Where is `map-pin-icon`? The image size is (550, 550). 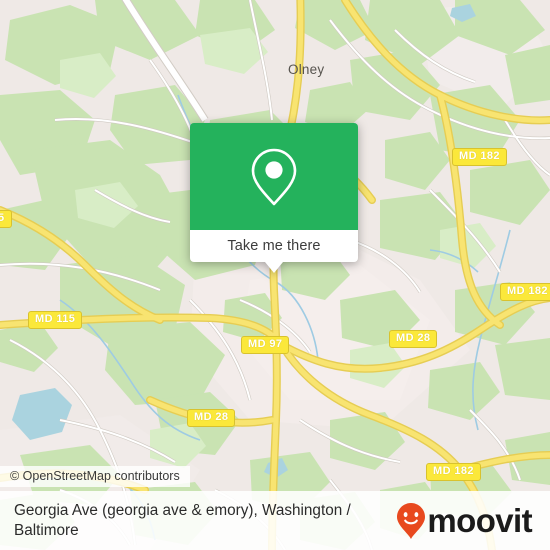
map-pin-icon is located at coordinates (274, 176).